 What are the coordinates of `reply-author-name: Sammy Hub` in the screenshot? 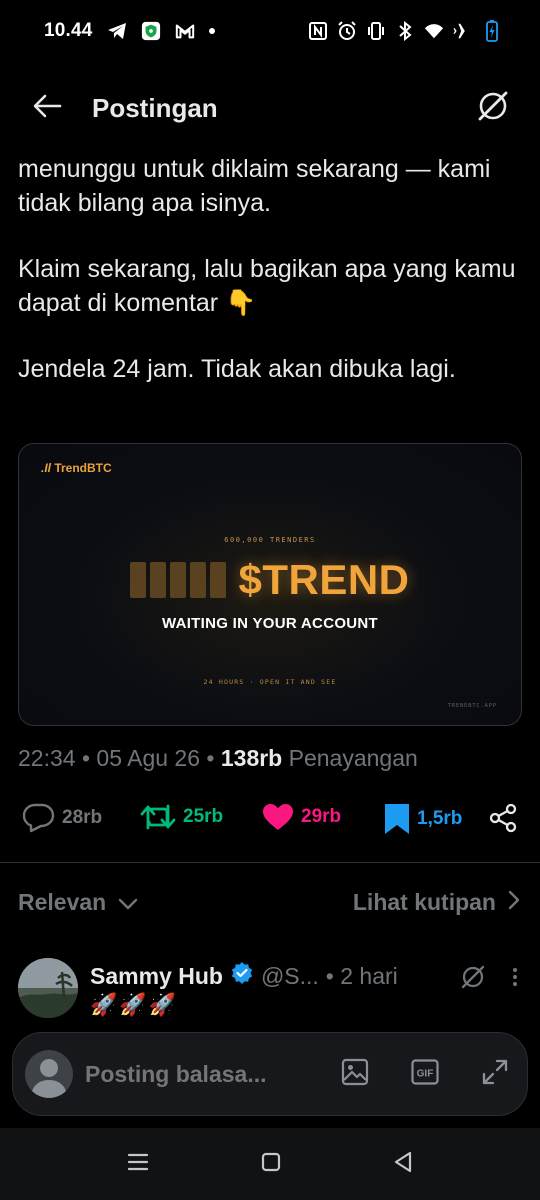 It's located at (156, 976).